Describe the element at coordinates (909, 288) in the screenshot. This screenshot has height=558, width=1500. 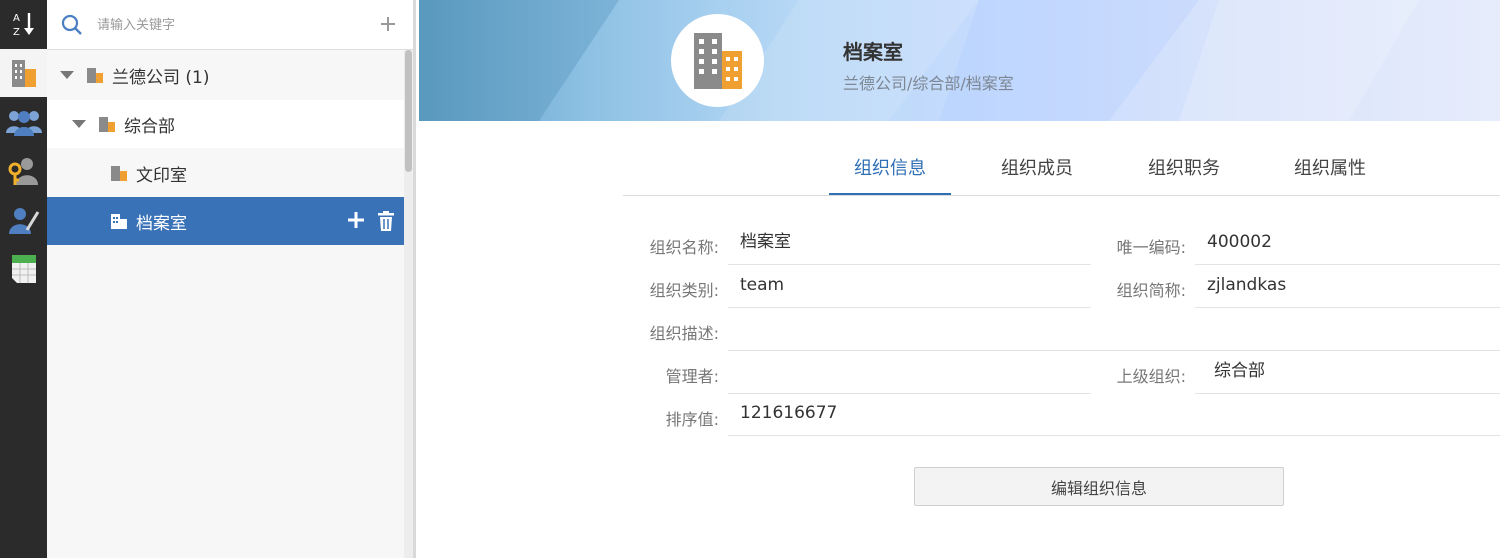
I see `org-category-field: team` at that location.